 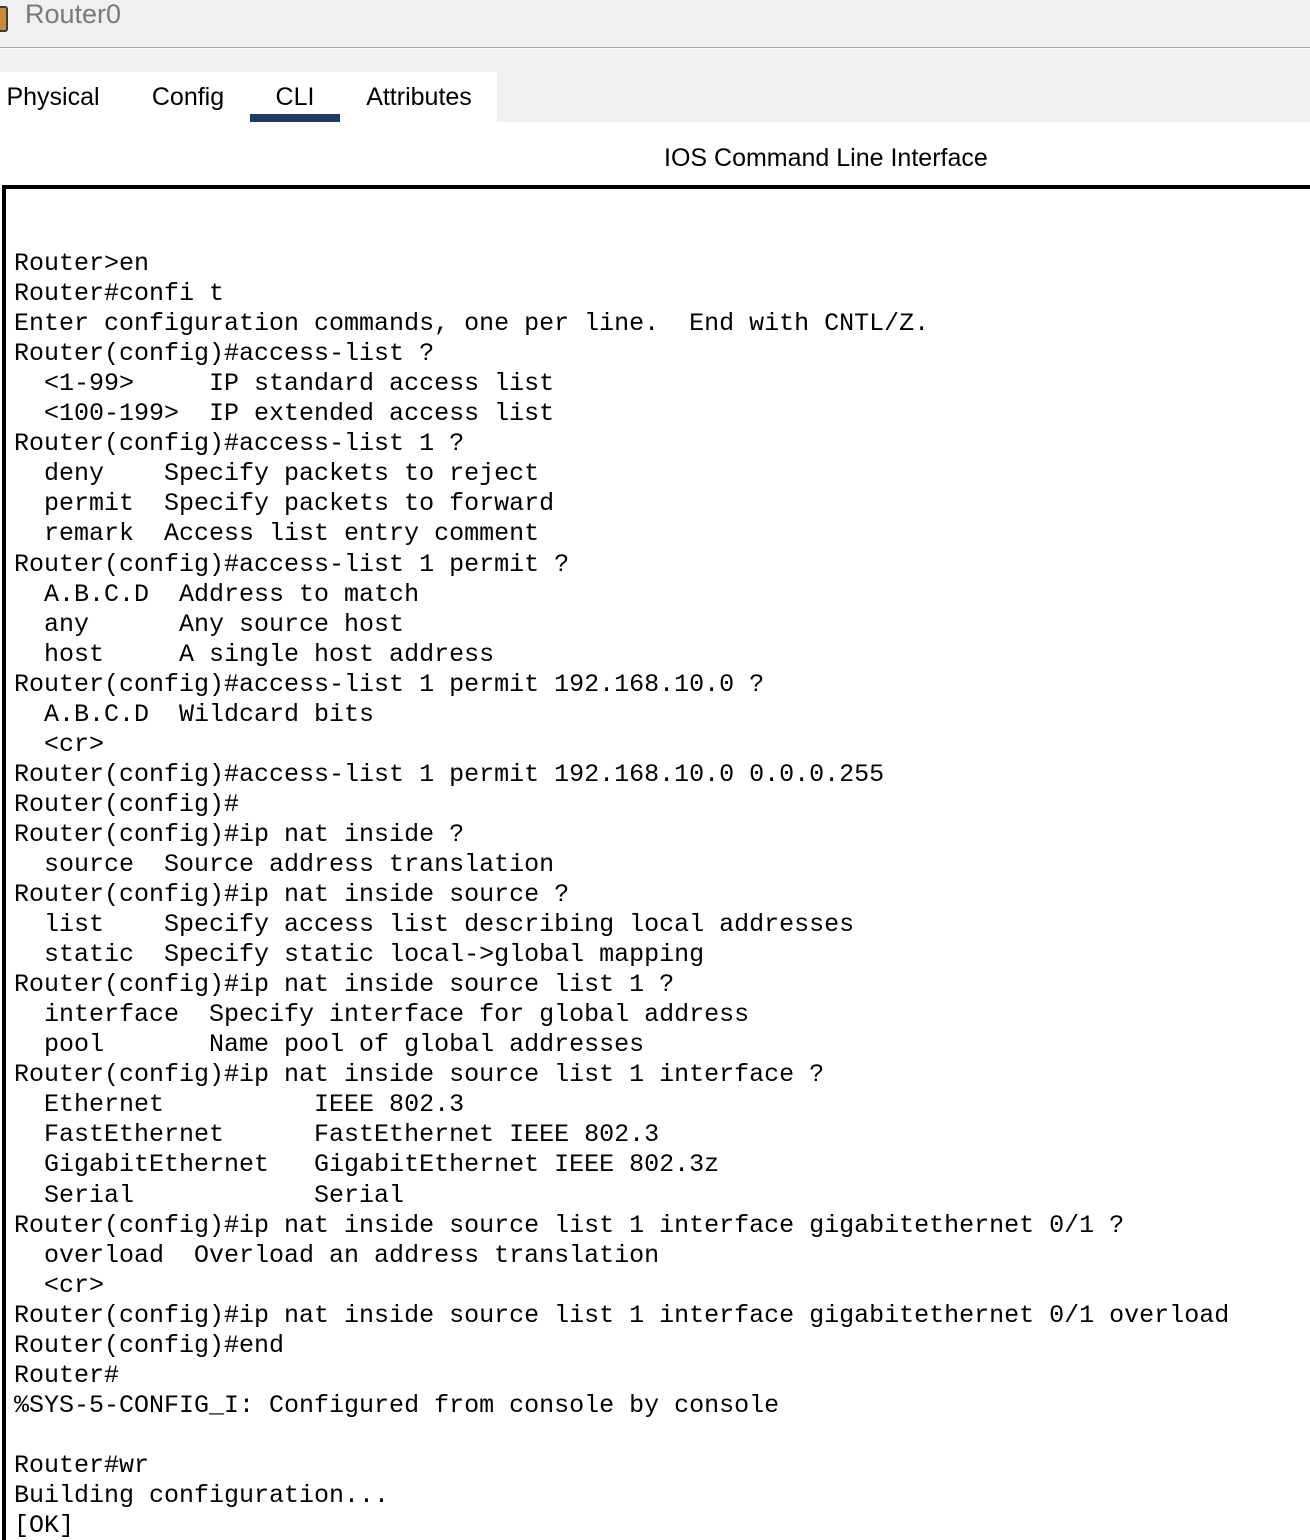 What do you see at coordinates (239, 834) in the screenshot?
I see `console-line: Router(config)#ip nat inside ?` at bounding box center [239, 834].